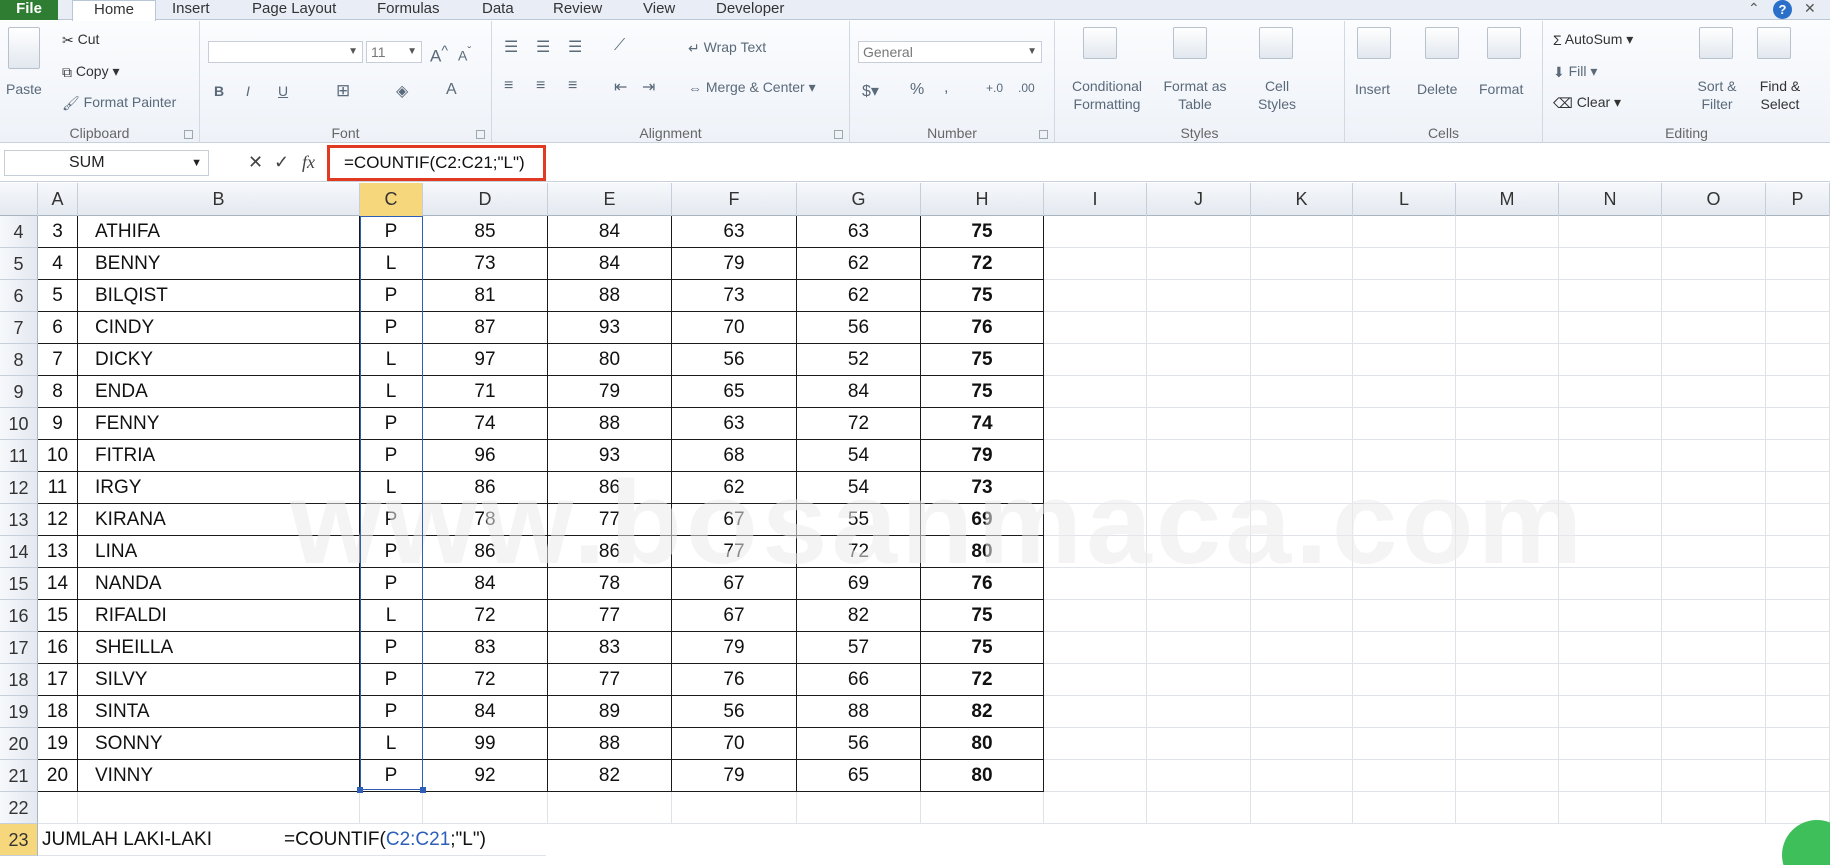  What do you see at coordinates (360, 790) in the screenshot?
I see `selection-handle` at bounding box center [360, 790].